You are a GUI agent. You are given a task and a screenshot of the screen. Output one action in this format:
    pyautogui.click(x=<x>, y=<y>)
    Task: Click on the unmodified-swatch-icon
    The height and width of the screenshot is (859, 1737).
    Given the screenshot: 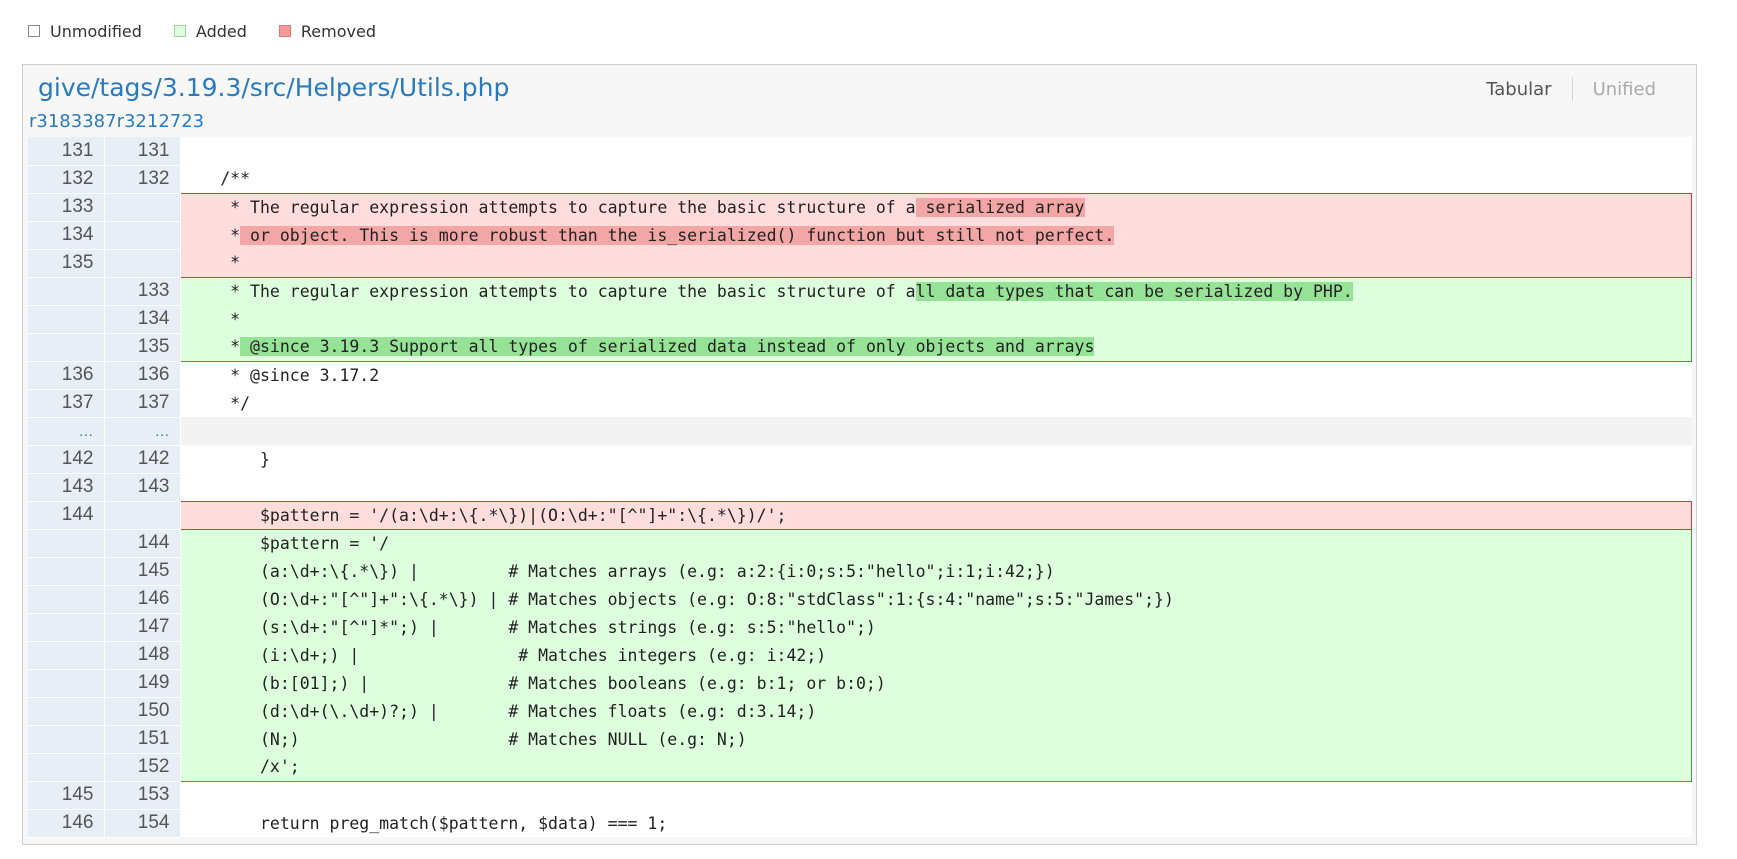 What is the action you would take?
    pyautogui.click(x=34, y=31)
    